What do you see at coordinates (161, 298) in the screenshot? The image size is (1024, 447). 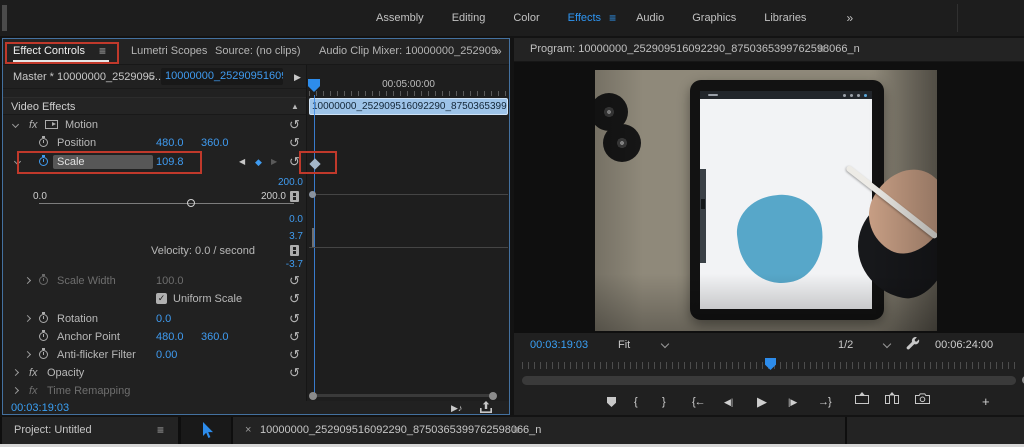 I see `uniform-scale-checkbox: ✓` at bounding box center [161, 298].